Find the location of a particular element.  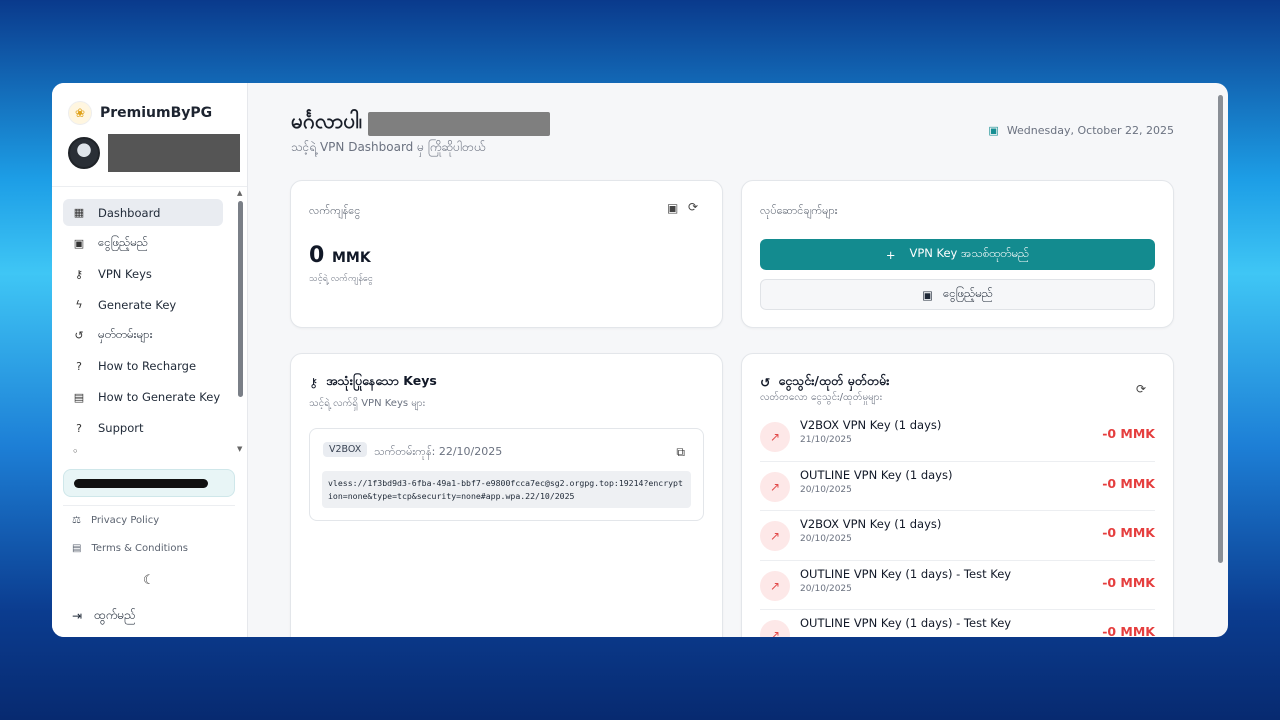

page-title: မင်္ဂလာပါ၊ is located at coordinates (421, 123).